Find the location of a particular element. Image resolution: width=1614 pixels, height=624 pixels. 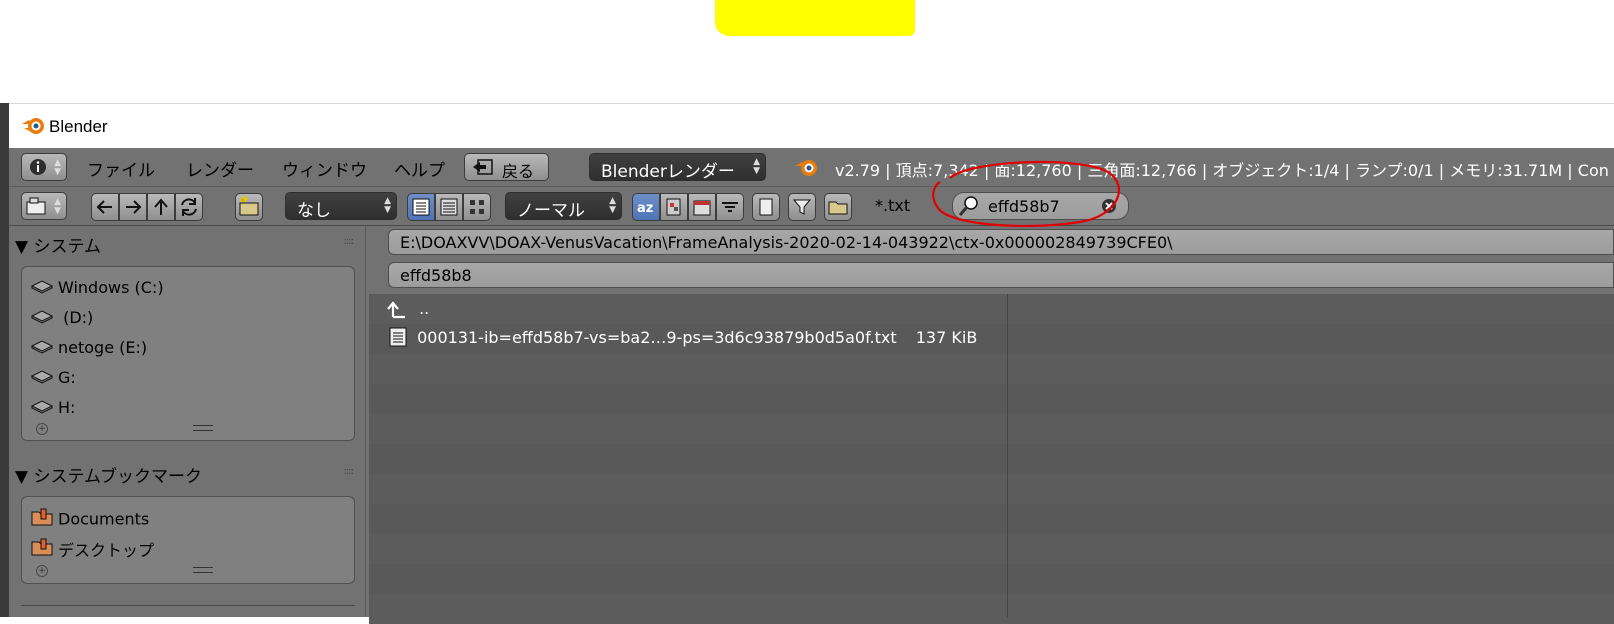

panel-divider is located at coordinates (188, 605).